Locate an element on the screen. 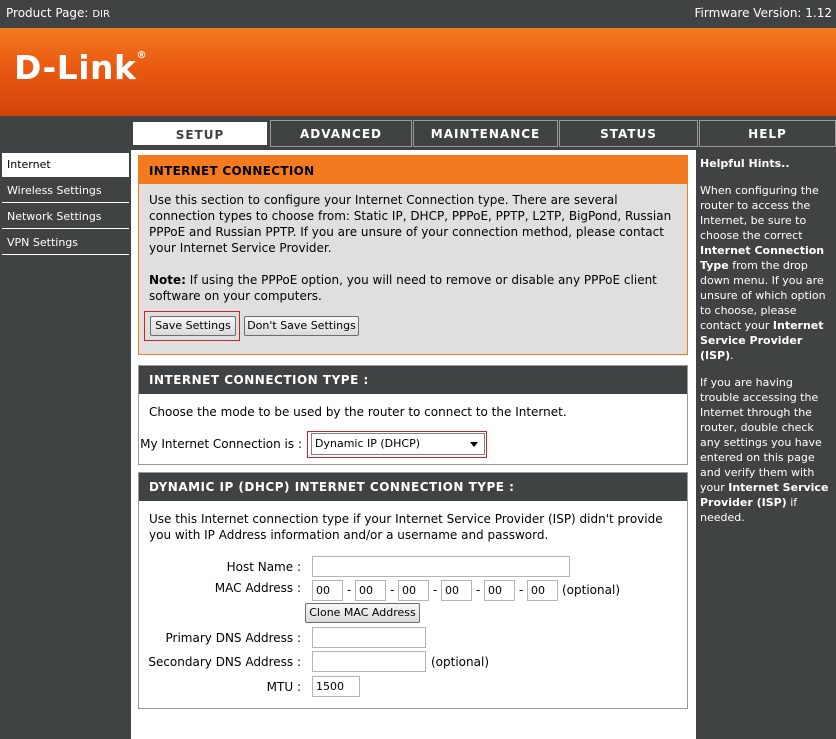  note-label: Note: is located at coordinates (167, 280).